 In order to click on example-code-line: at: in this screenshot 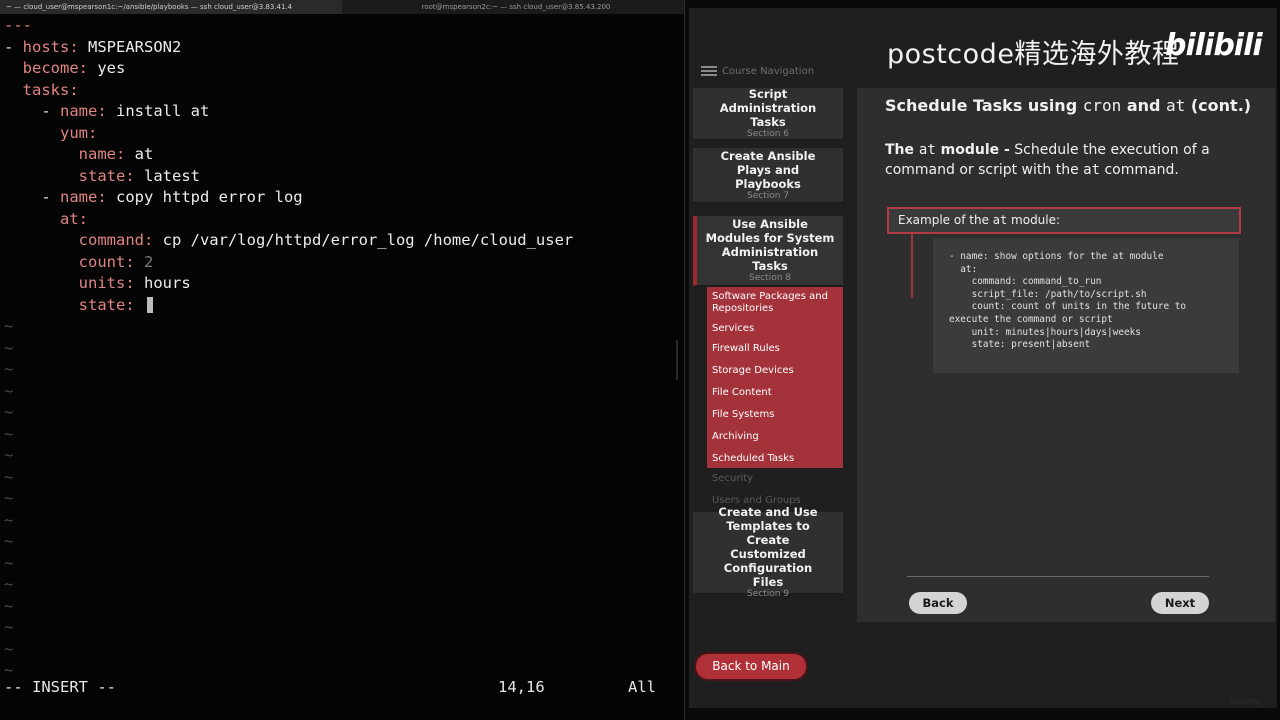, I will do `click(963, 269)`.